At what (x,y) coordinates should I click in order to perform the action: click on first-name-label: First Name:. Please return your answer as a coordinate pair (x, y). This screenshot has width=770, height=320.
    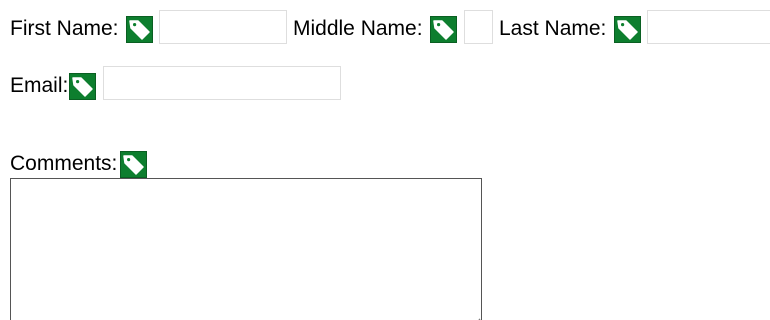
    Looking at the image, I should click on (64, 28).